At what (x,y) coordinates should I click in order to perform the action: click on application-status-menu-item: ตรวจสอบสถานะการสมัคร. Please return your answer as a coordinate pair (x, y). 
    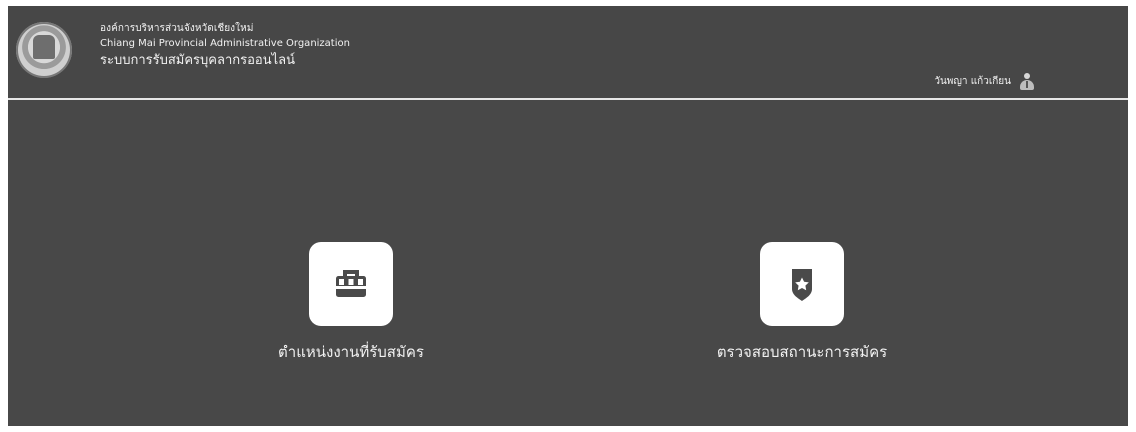
    Looking at the image, I should click on (802, 317).